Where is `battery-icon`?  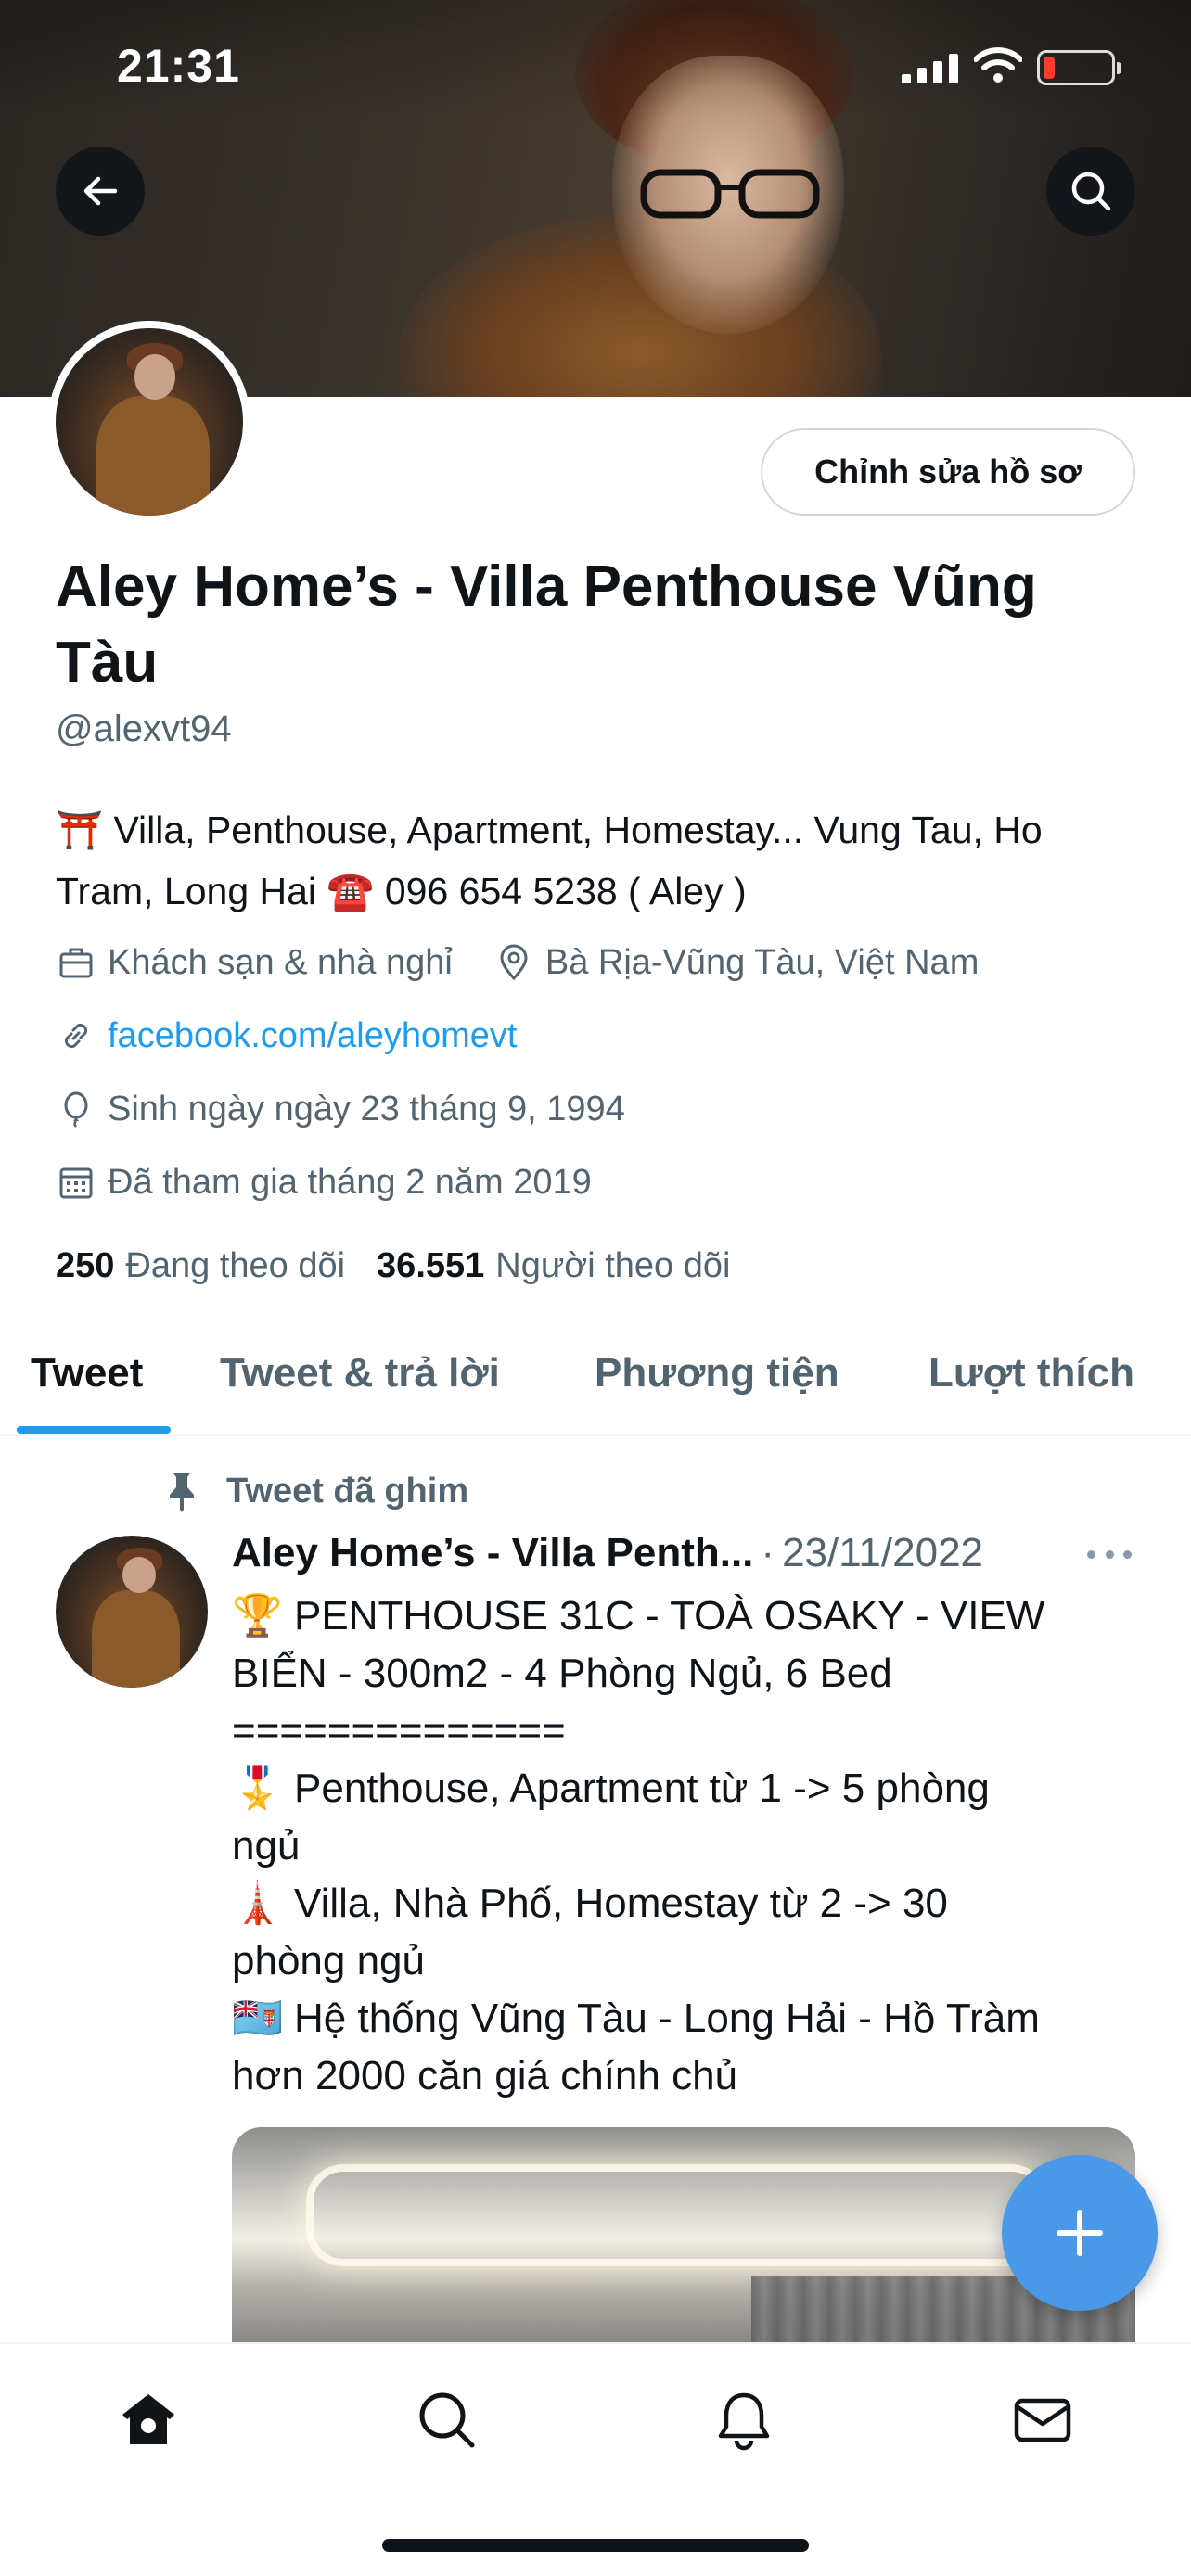 battery-icon is located at coordinates (1079, 67).